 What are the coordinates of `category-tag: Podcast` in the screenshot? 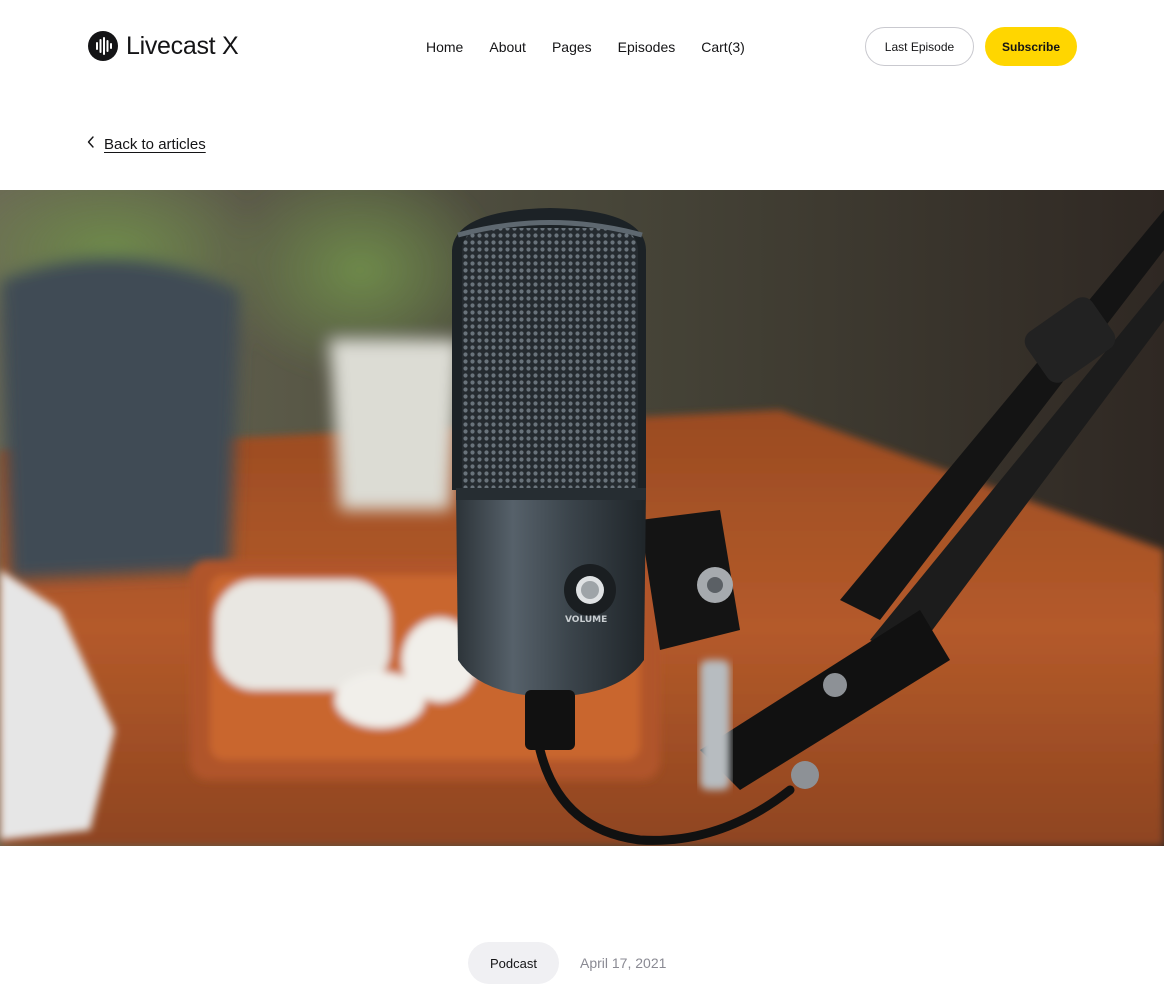 It's located at (513, 963).